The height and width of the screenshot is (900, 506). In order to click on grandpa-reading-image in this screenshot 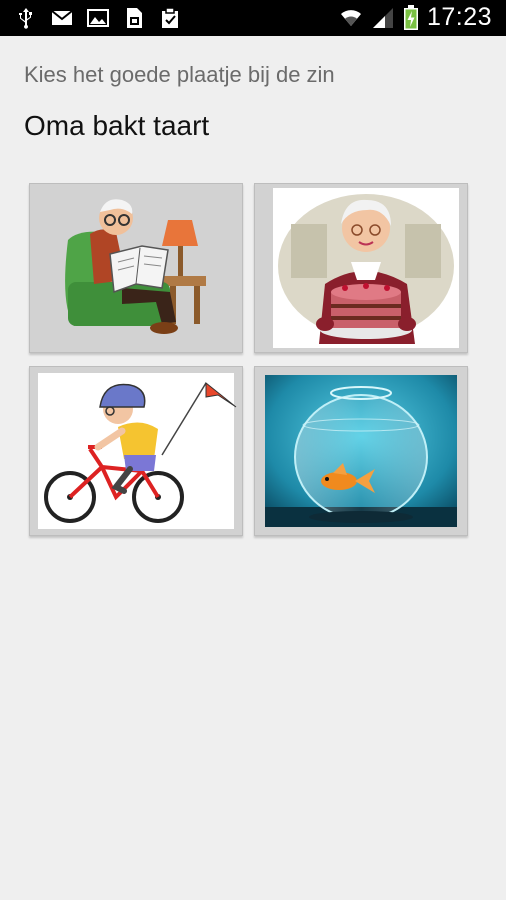, I will do `click(136, 268)`.